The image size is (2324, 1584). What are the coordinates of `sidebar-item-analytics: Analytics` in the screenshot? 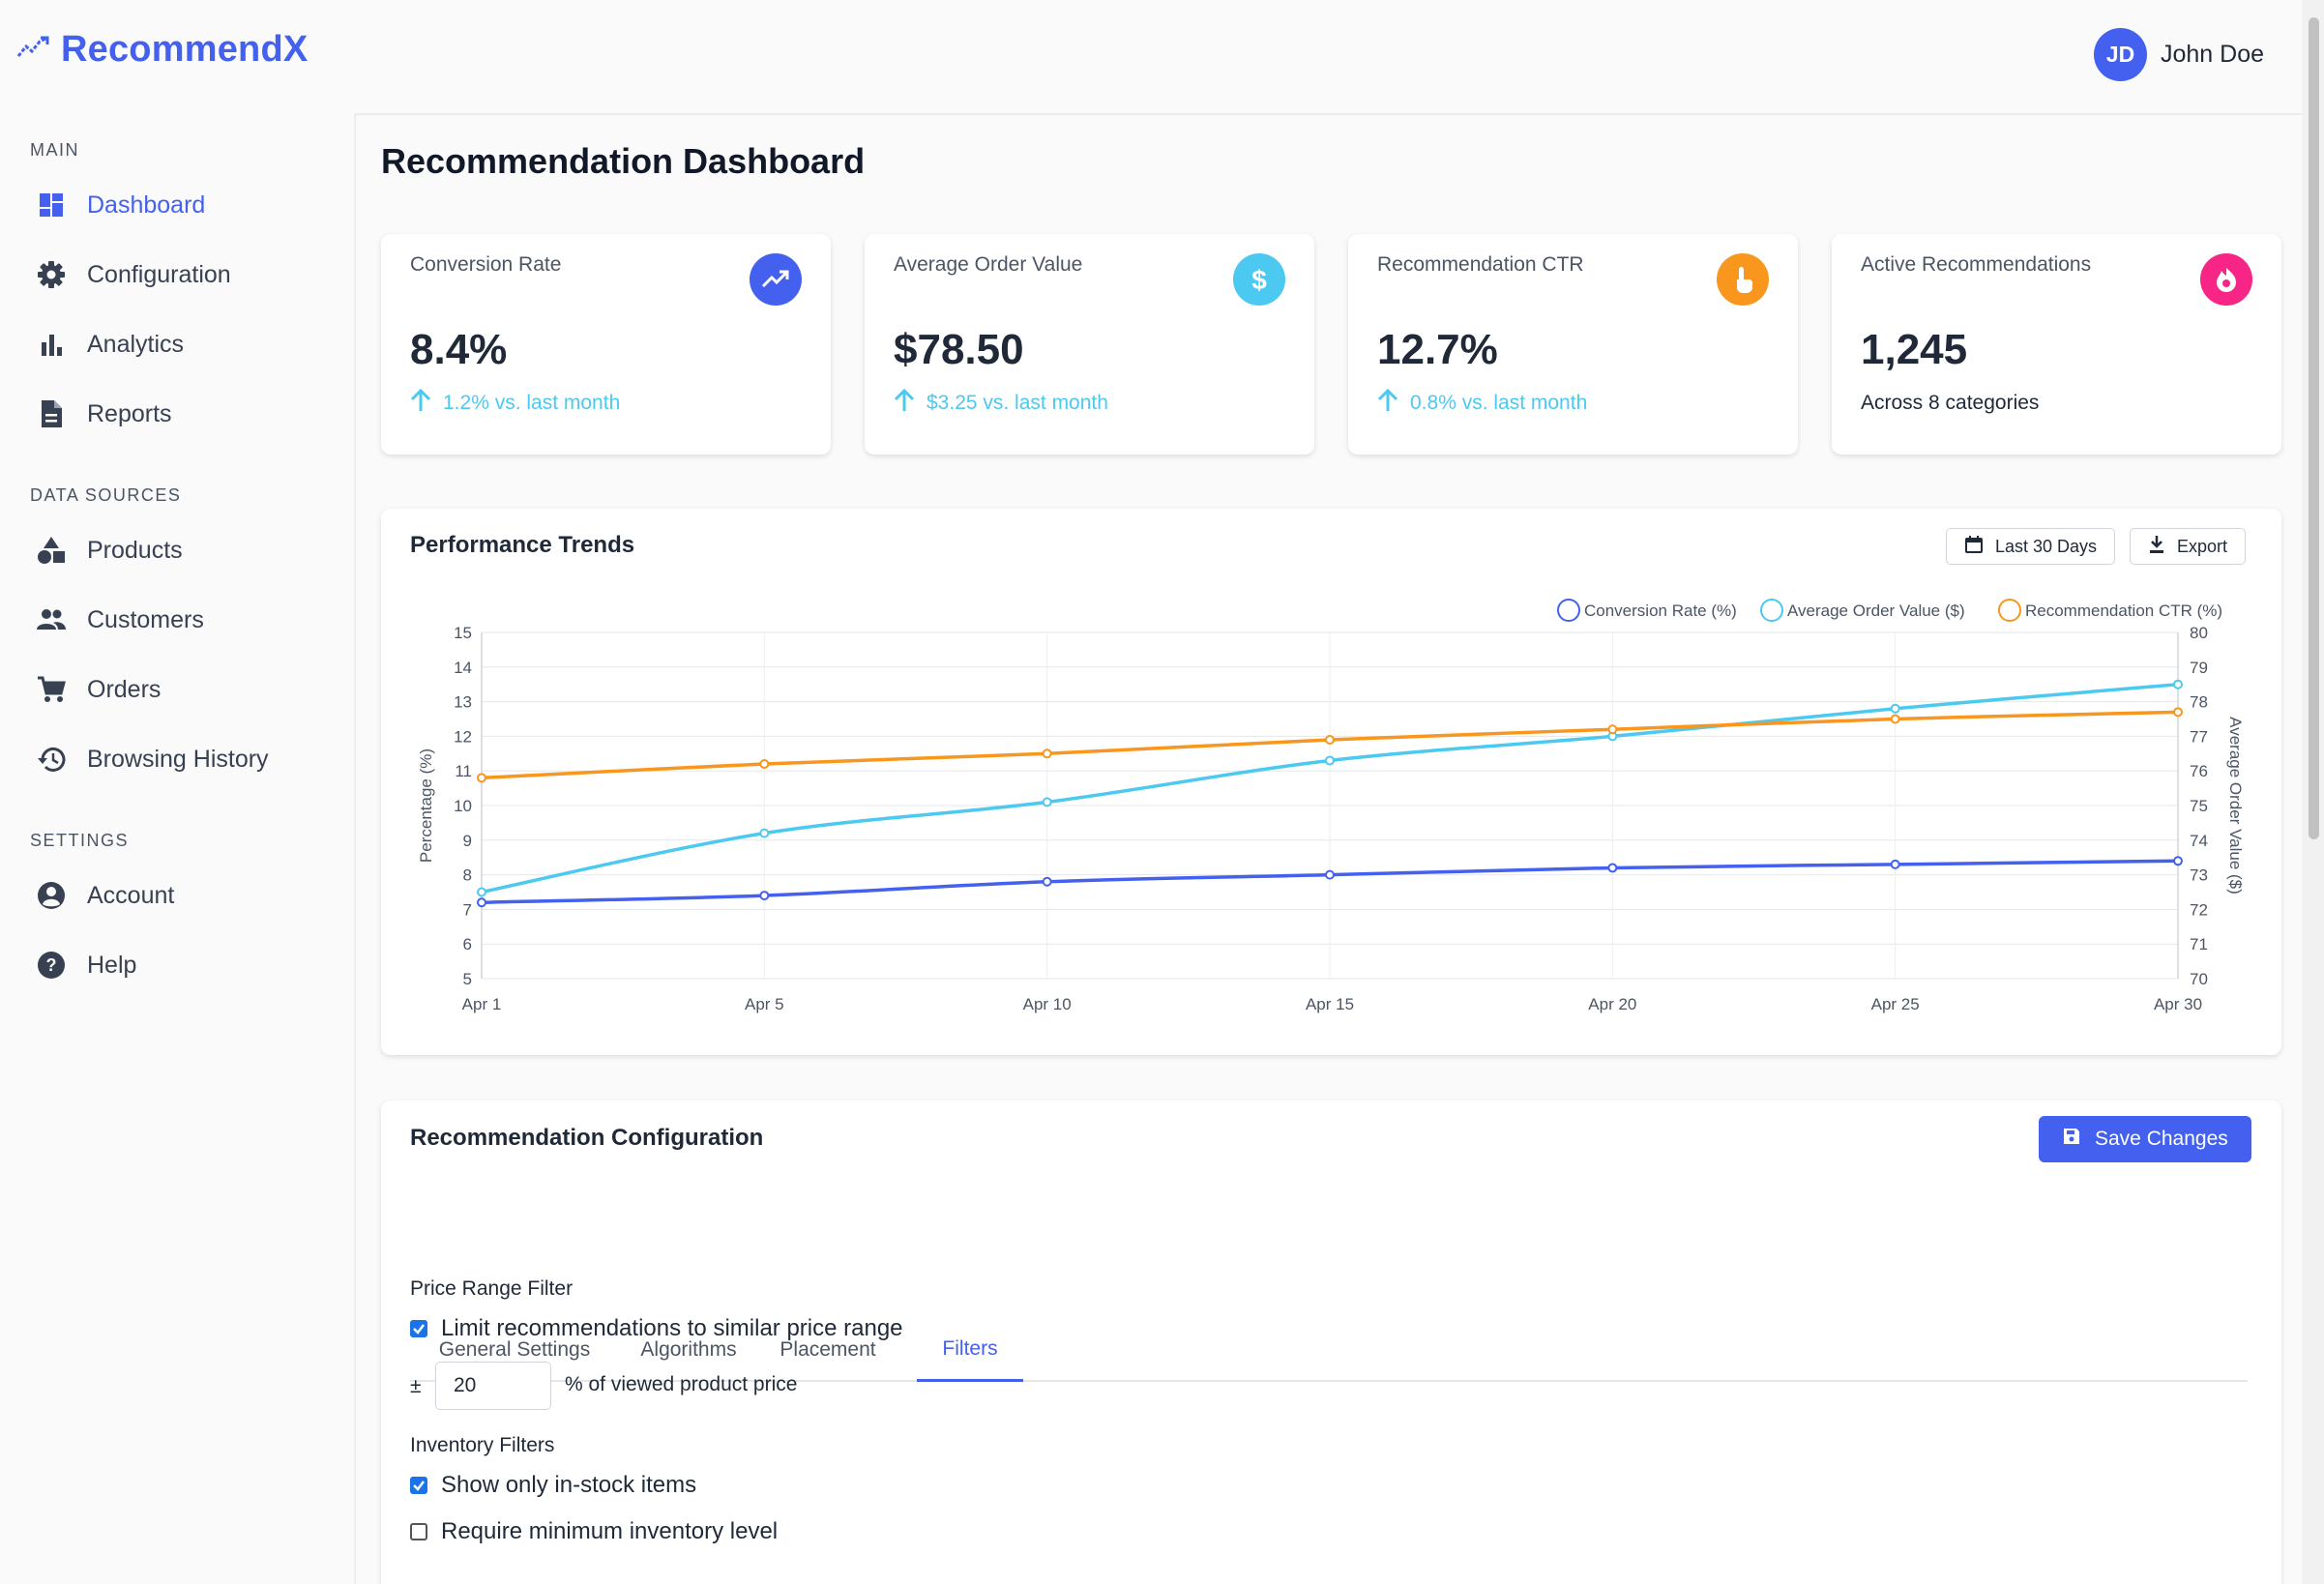 It's located at (109, 344).